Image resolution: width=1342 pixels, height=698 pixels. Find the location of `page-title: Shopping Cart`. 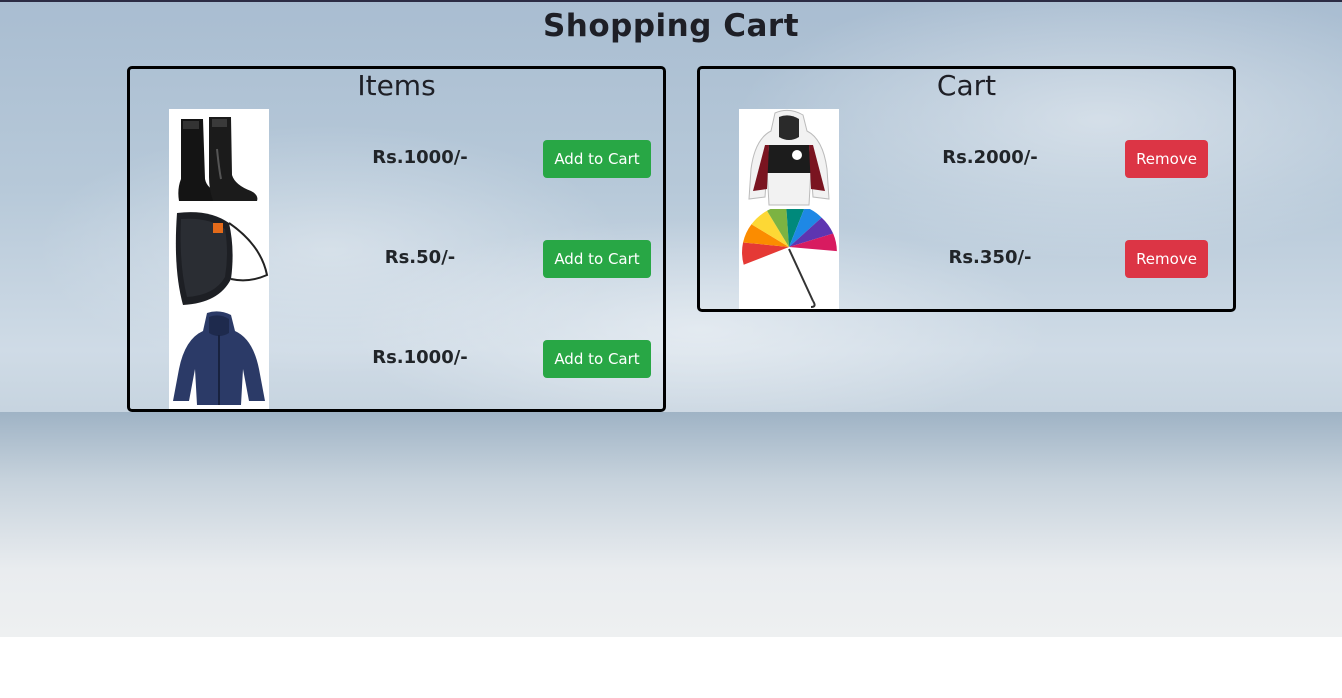

page-title: Shopping Cart is located at coordinates (671, 26).